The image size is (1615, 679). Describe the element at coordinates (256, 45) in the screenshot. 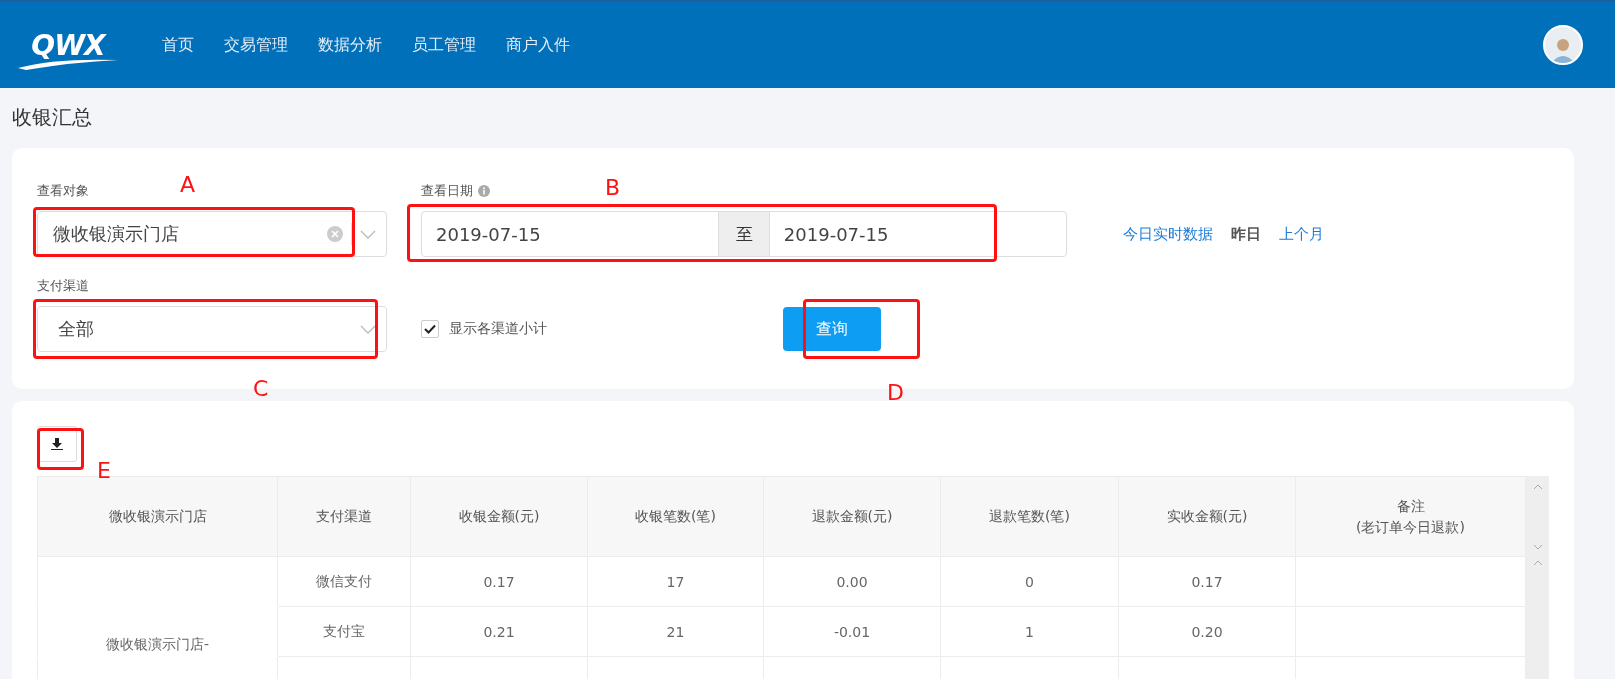

I see `nav-link: 交易管理` at that location.